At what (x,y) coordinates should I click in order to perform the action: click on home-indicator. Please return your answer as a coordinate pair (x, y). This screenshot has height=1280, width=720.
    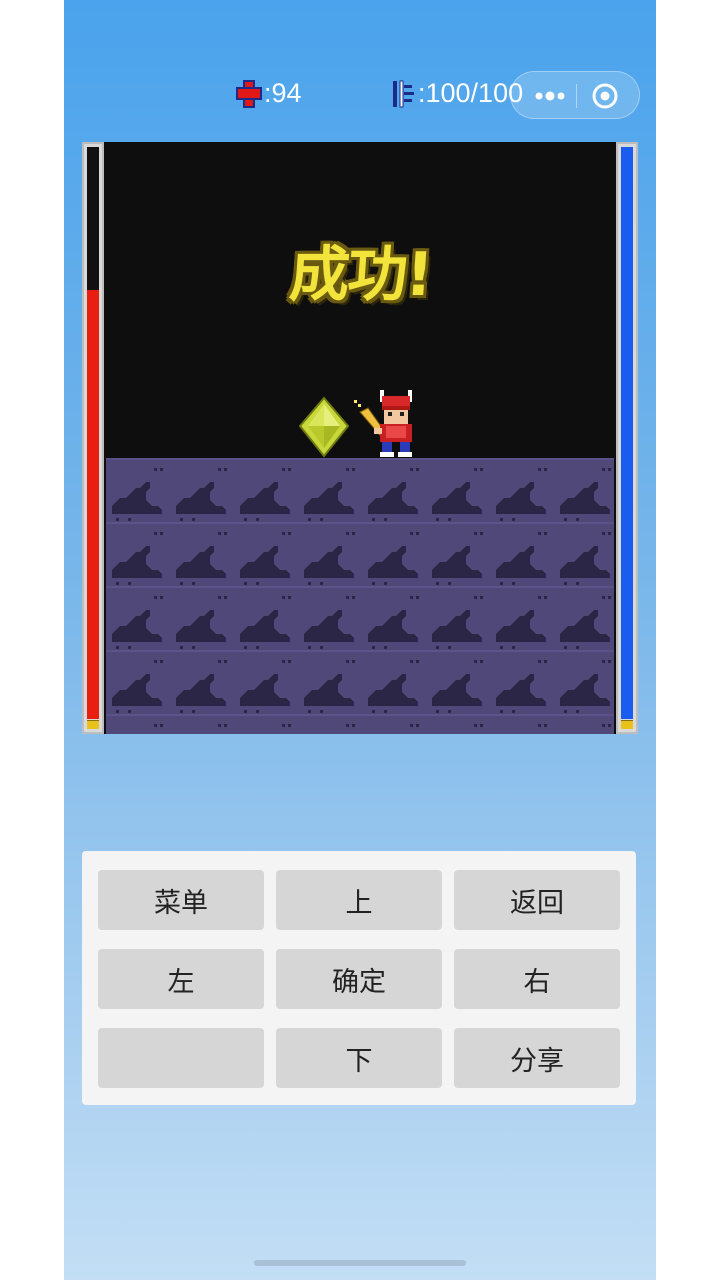
    Looking at the image, I should click on (360, 1263).